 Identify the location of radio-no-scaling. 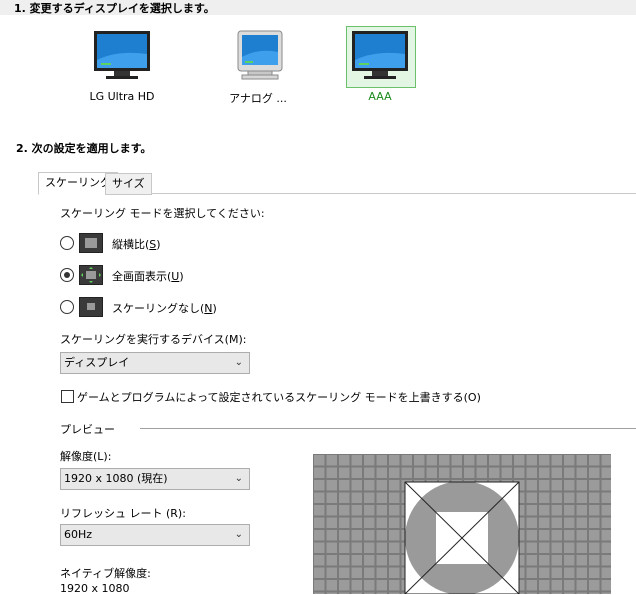
(67, 307).